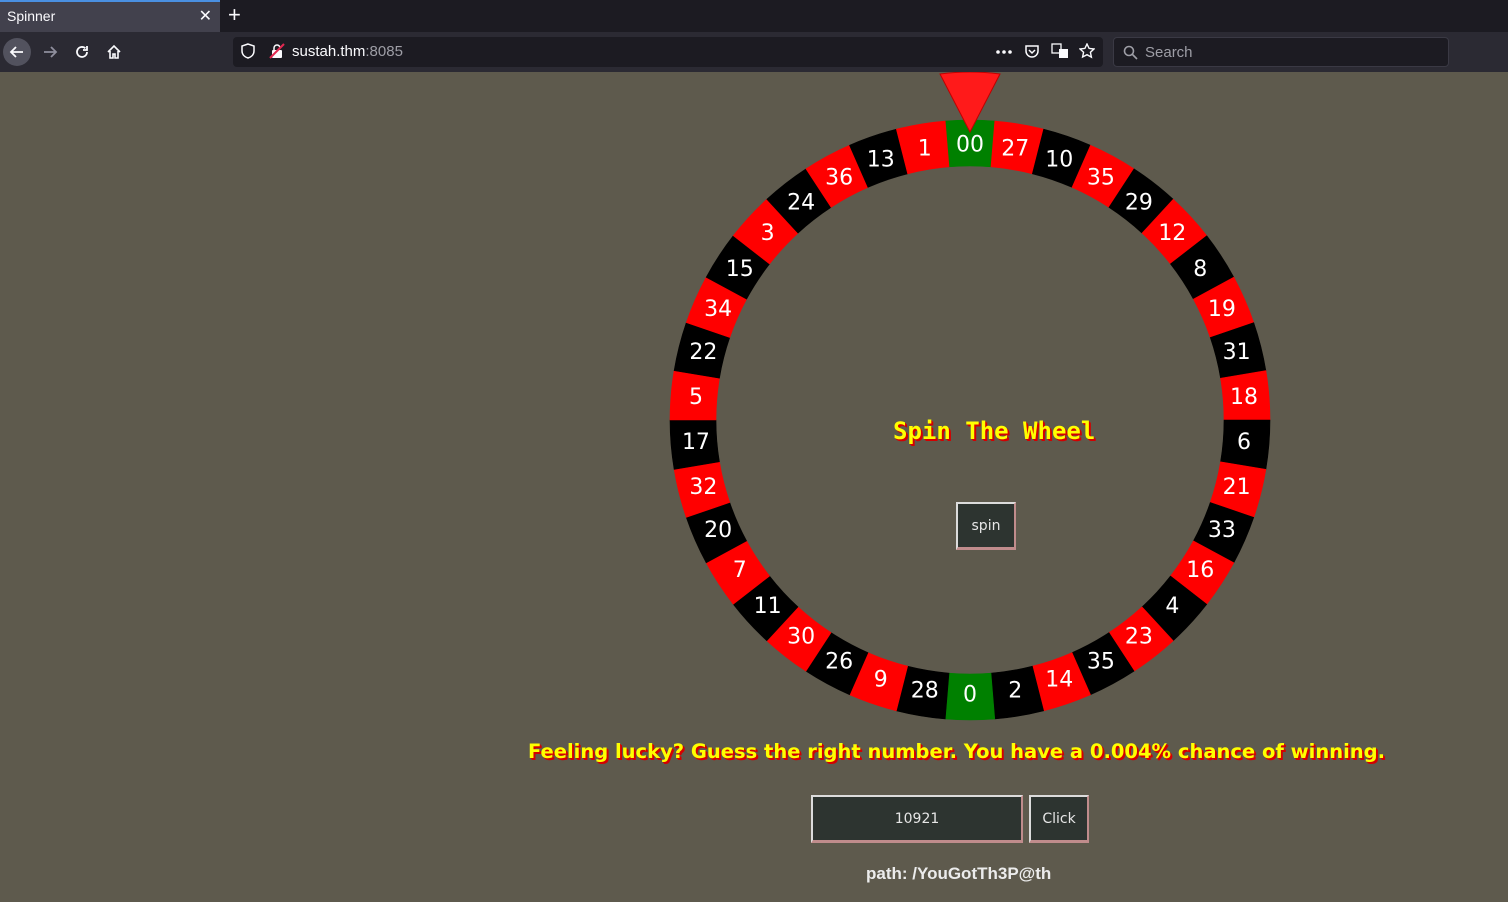 The width and height of the screenshot is (1508, 902). What do you see at coordinates (970, 145) in the screenshot?
I see `wheel-number: 00` at bounding box center [970, 145].